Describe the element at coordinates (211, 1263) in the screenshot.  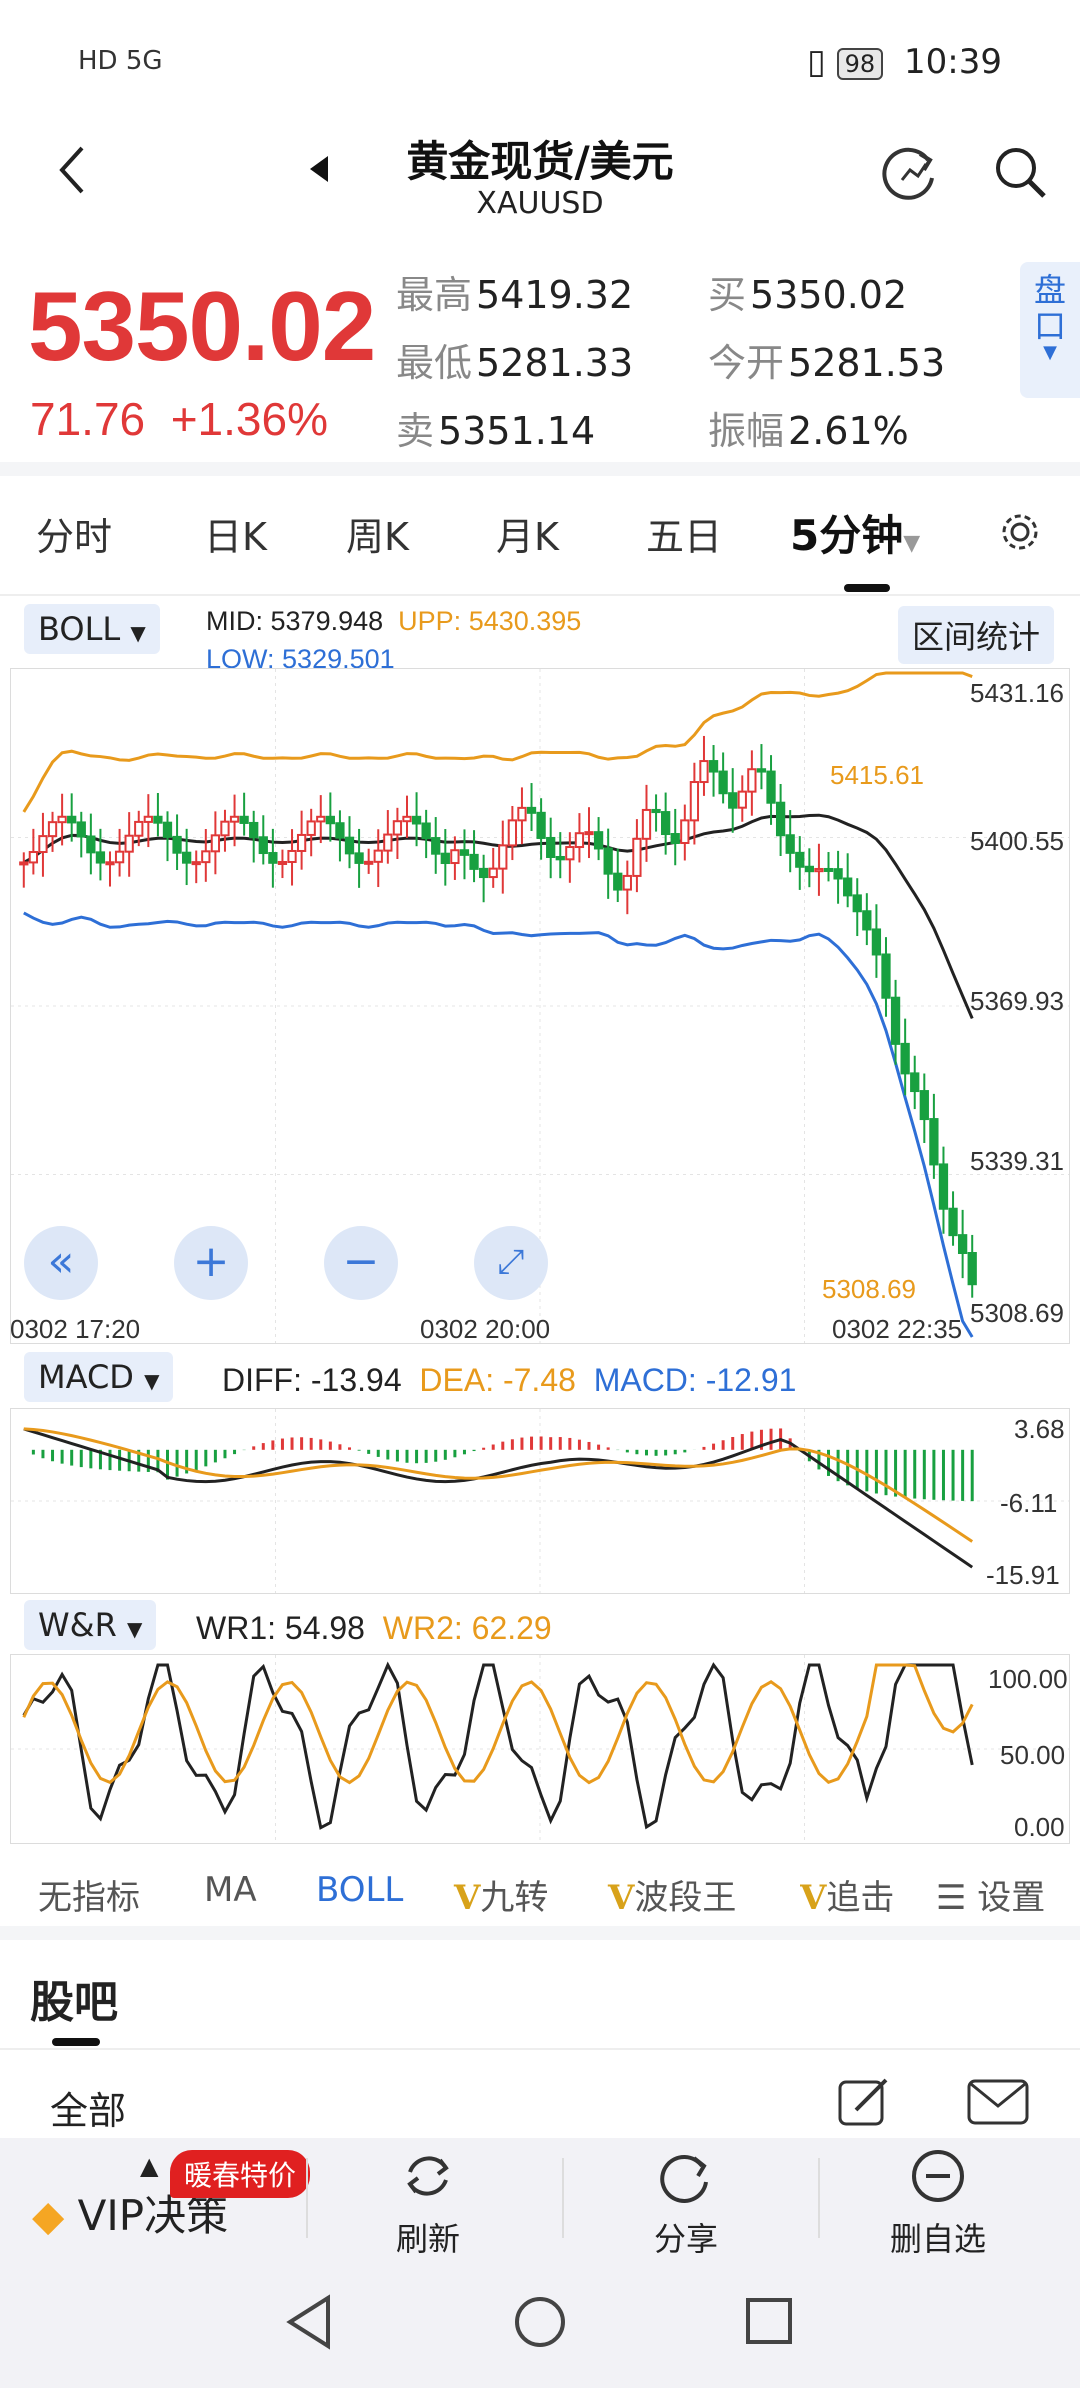
I see `zoom-in-button: +` at that location.